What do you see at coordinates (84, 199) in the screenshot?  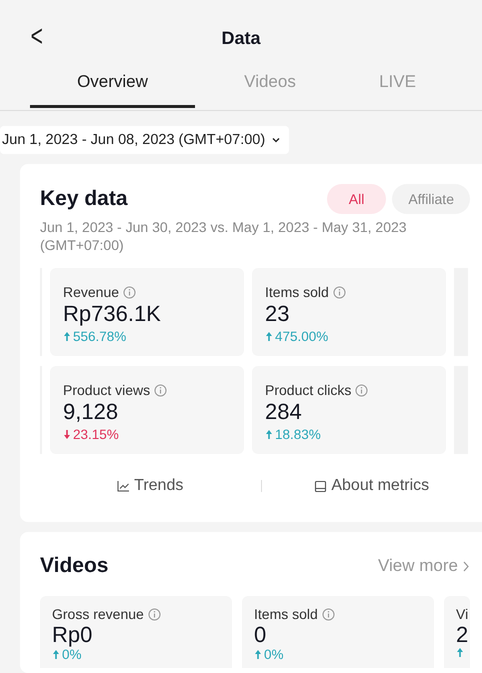 I see `section-title: Key data` at bounding box center [84, 199].